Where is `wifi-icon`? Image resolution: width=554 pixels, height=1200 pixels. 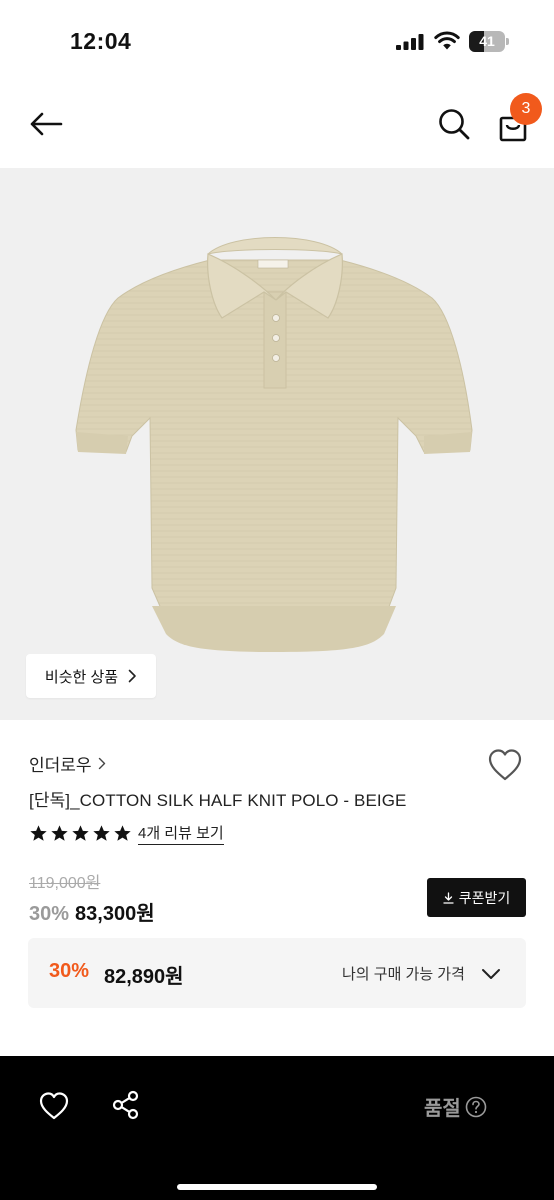
wifi-icon is located at coordinates (447, 40).